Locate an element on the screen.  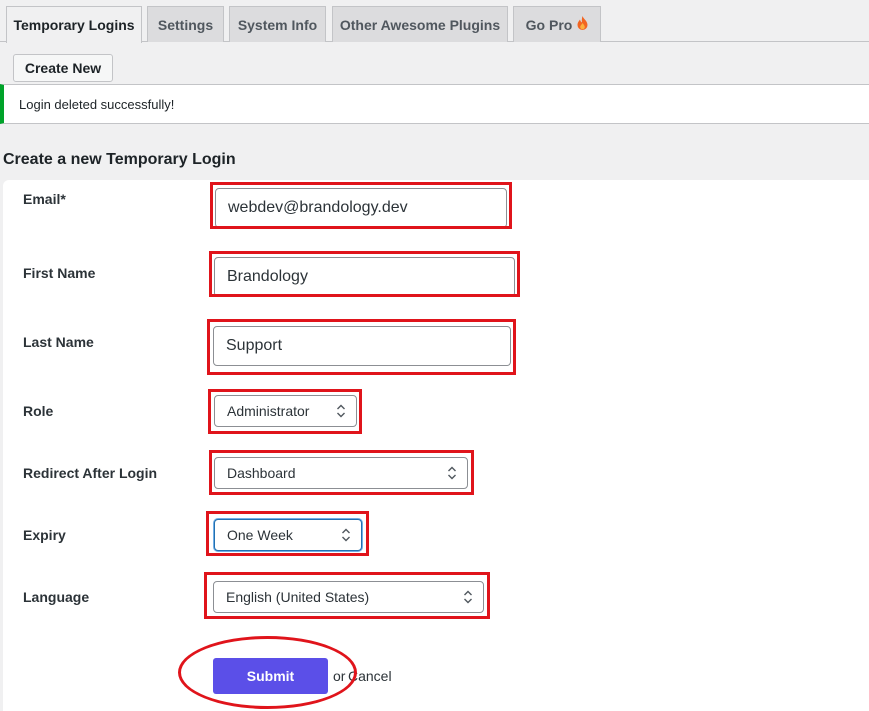
email-value: webdev@brandology.dev is located at coordinates (318, 207).